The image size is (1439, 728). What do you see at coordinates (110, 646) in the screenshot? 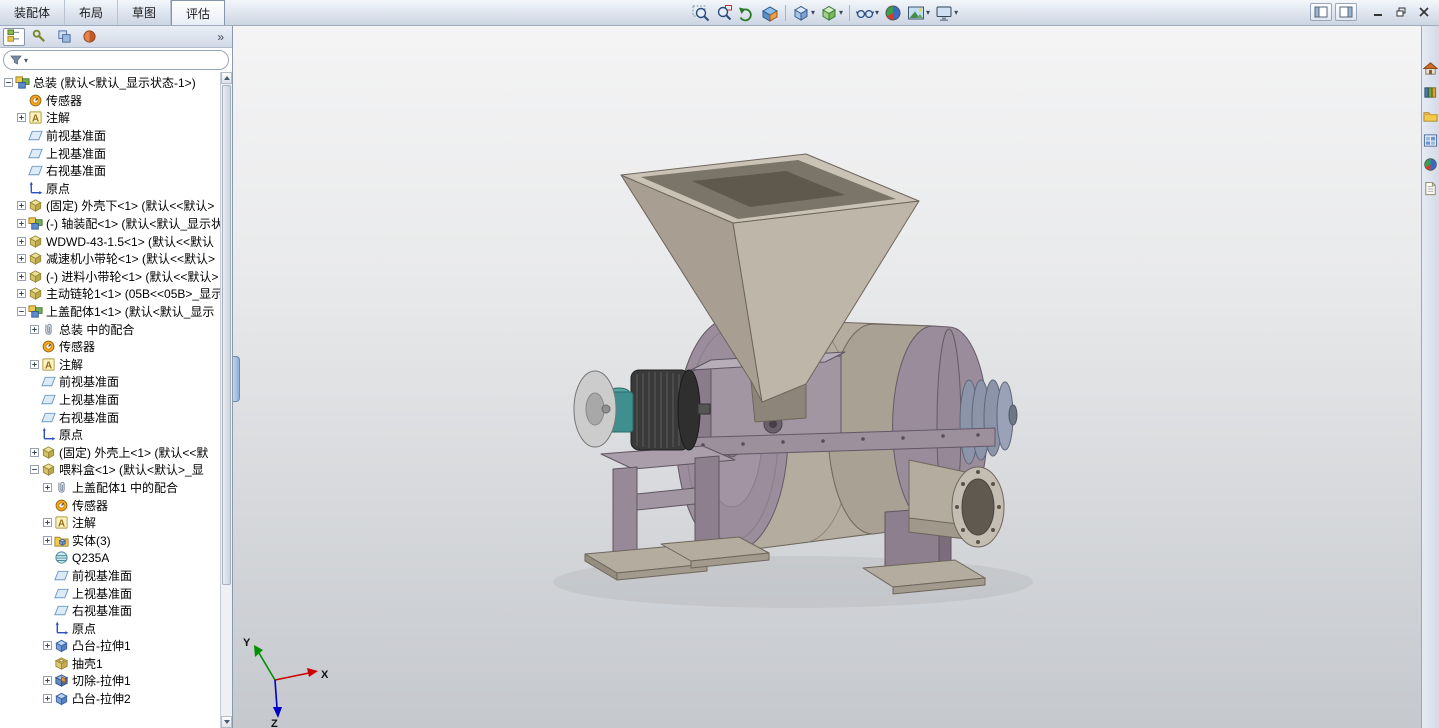
I see `tree-item: 凸台-拉伸1` at bounding box center [110, 646].